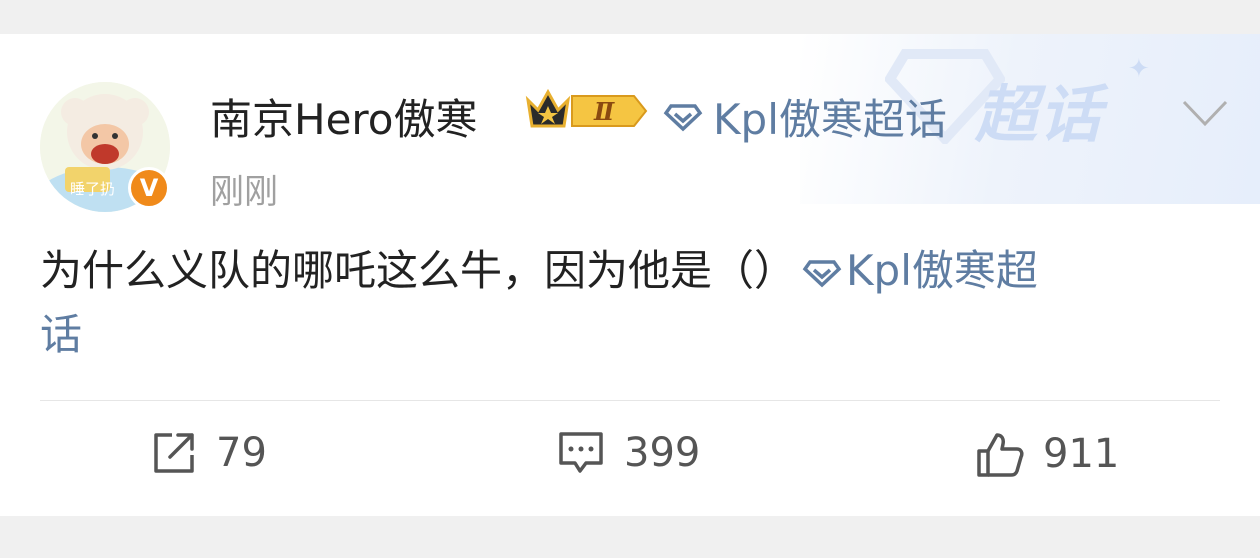 Image resolution: width=1260 pixels, height=558 pixels. What do you see at coordinates (418, 270) in the screenshot?
I see `post-text: 为什么义队的哪吒这么牛，因为他是（）` at bounding box center [418, 270].